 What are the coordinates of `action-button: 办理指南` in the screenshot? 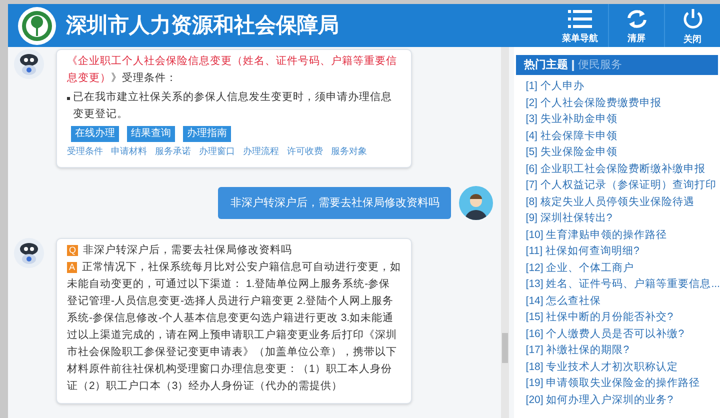 It's located at (207, 134).